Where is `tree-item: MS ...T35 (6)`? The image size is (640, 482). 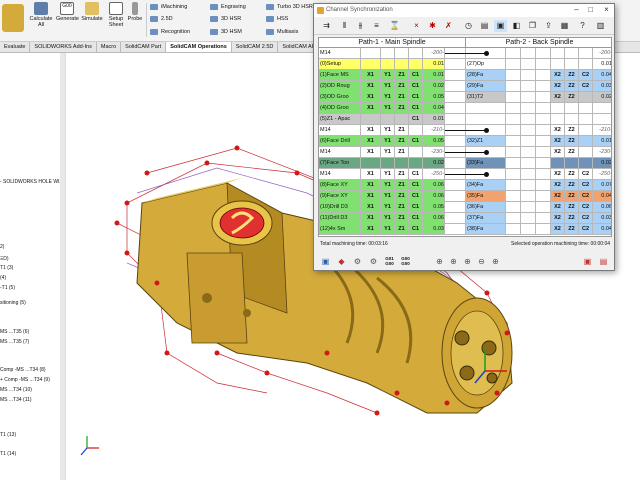 tree-item: MS ...T35 (6) is located at coordinates (14, 332).